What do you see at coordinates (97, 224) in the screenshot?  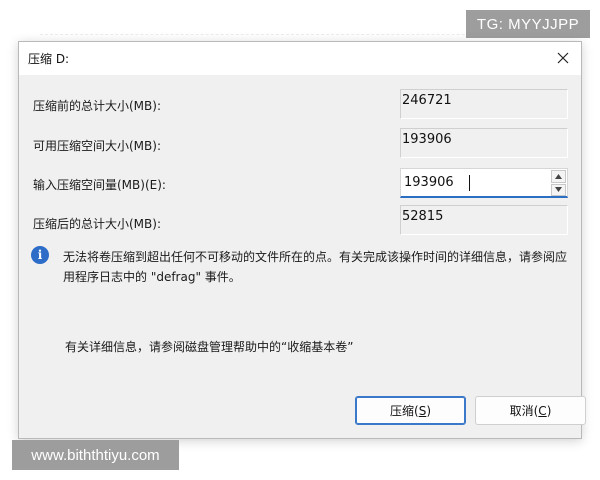 I see `total-after-label: 压缩后的总计大小(MB):` at bounding box center [97, 224].